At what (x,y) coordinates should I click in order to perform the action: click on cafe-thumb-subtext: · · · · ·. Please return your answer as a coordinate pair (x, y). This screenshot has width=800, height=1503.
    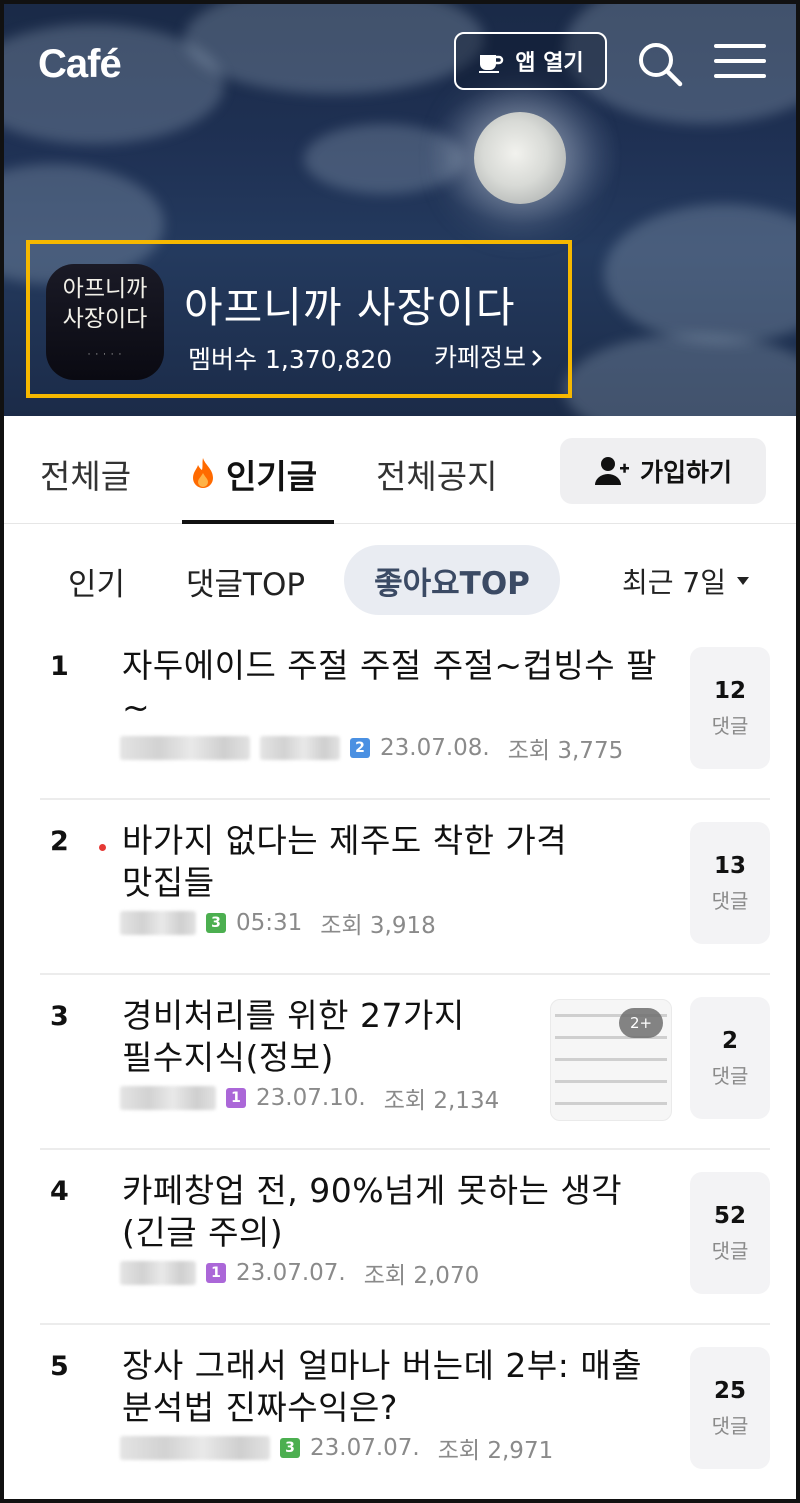
    Looking at the image, I should click on (105, 355).